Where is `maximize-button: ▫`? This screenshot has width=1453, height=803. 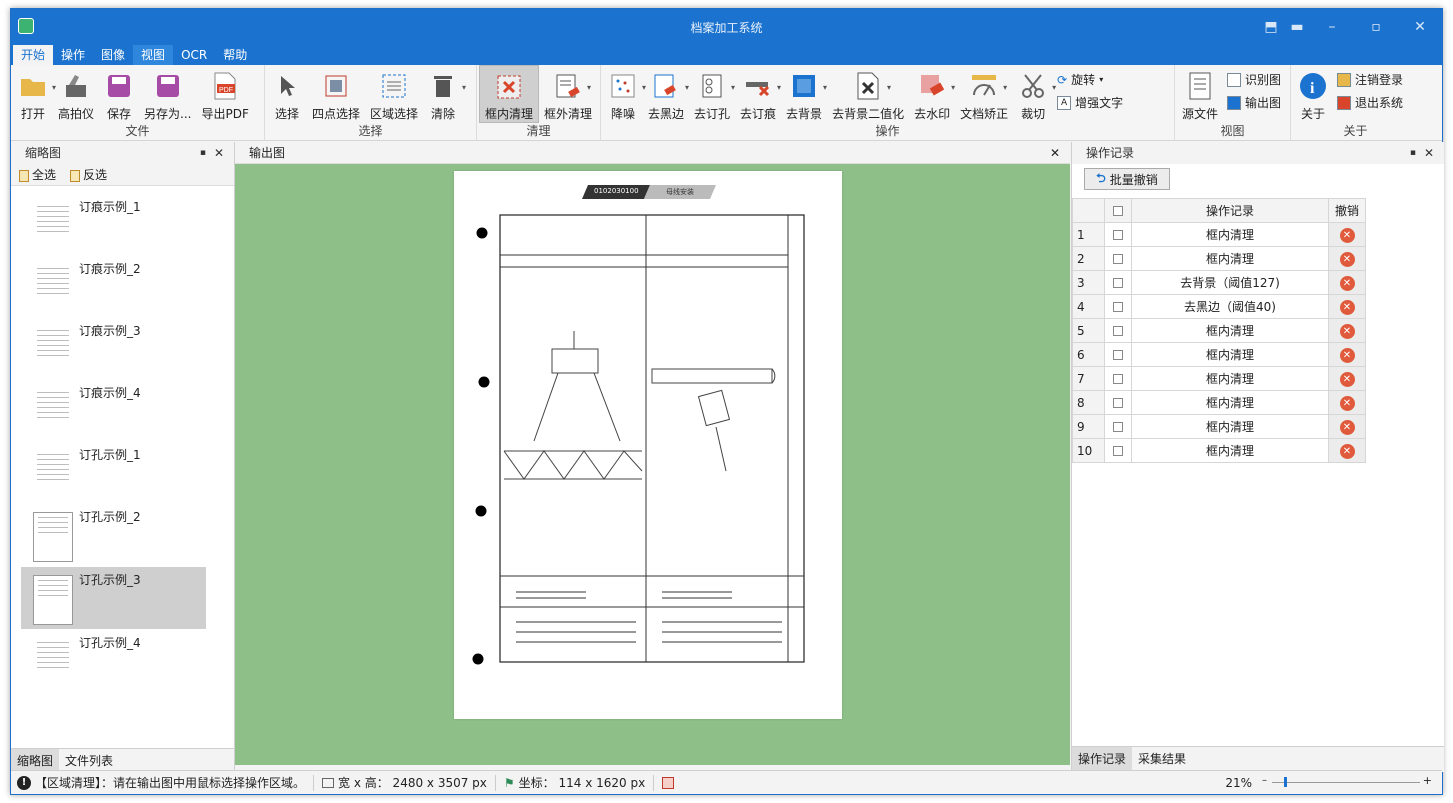
maximize-button: ▫ is located at coordinates (1376, 27).